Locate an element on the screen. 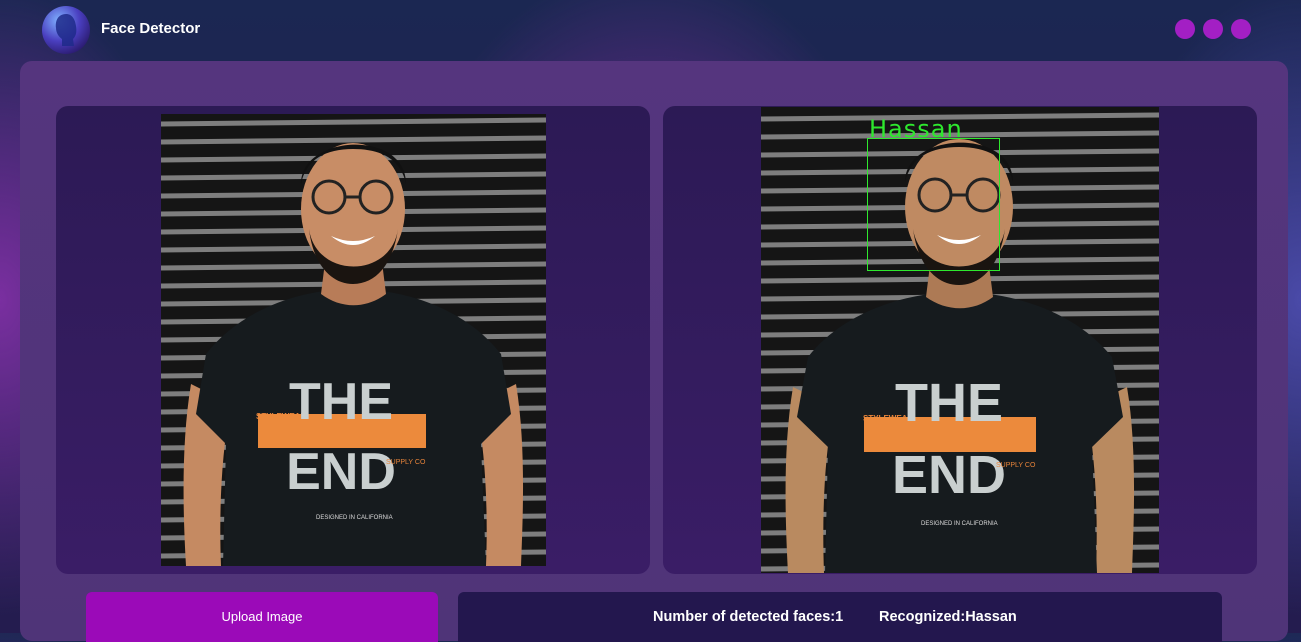  upload-image-button: Upload Image is located at coordinates (262, 617).